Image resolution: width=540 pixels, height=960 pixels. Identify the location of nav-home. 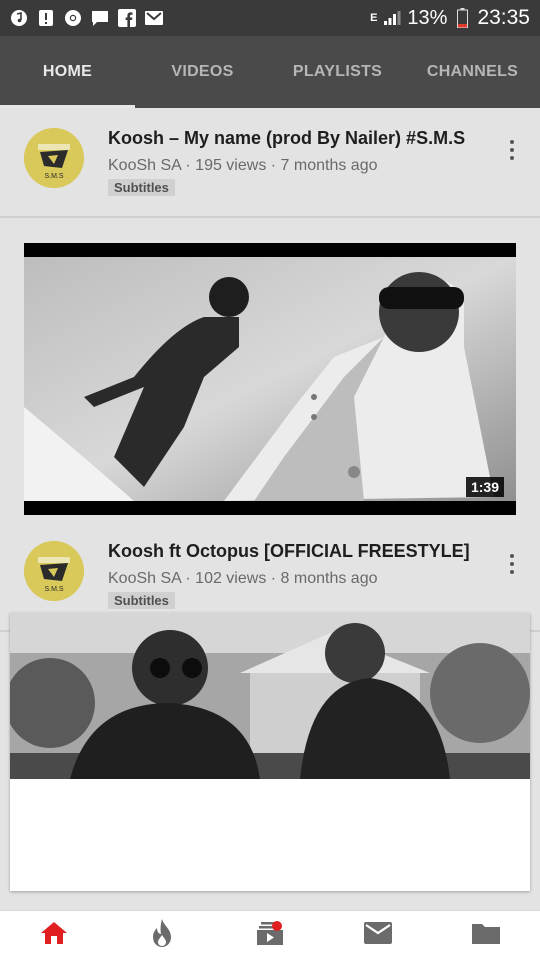
(54, 935).